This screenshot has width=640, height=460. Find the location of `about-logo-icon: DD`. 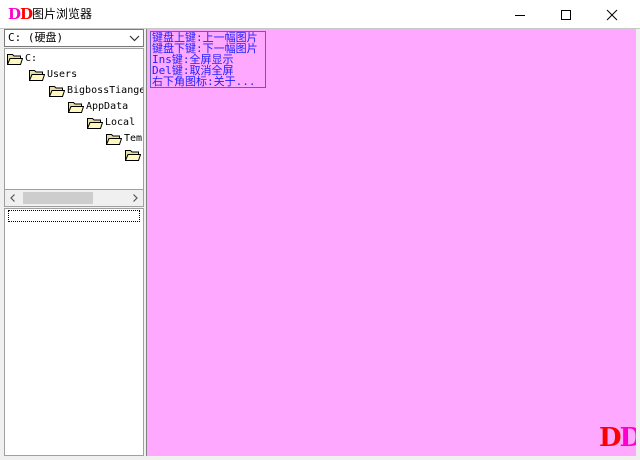

about-logo-icon: DD is located at coordinates (619, 438).